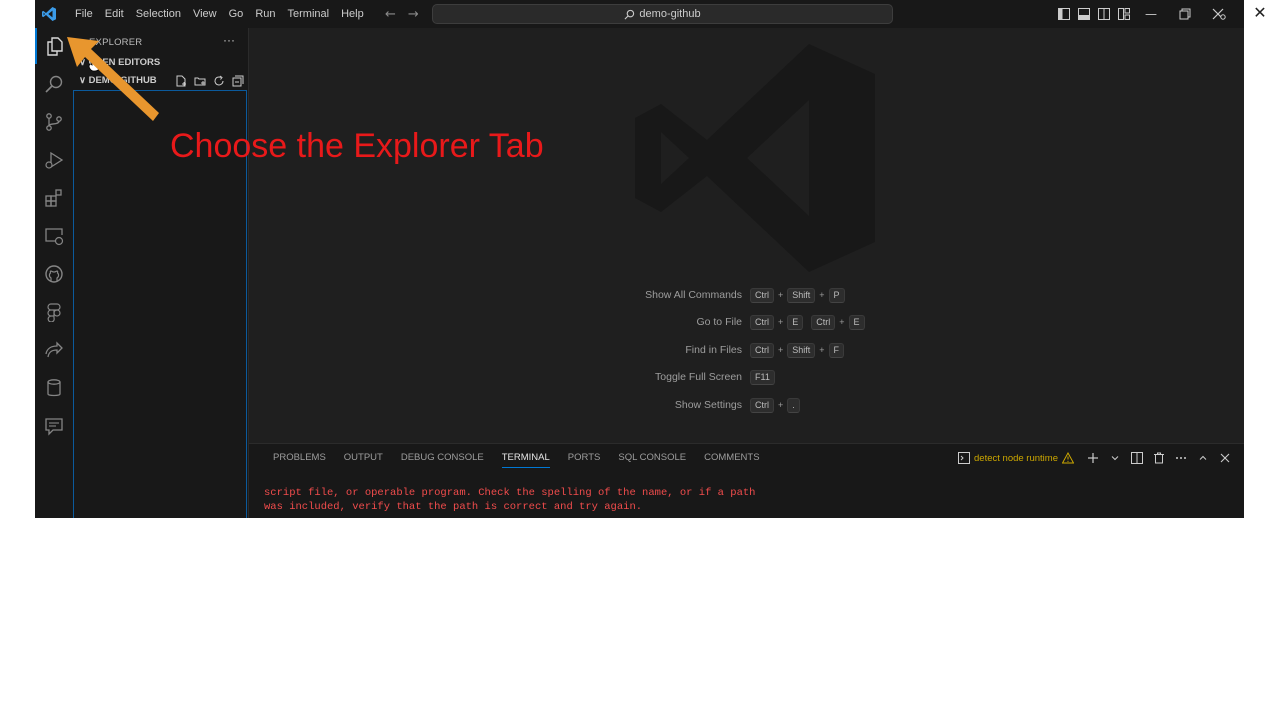 This screenshot has width=1280, height=720. What do you see at coordinates (801, 295) in the screenshot?
I see `key-cap: Shift` at bounding box center [801, 295].